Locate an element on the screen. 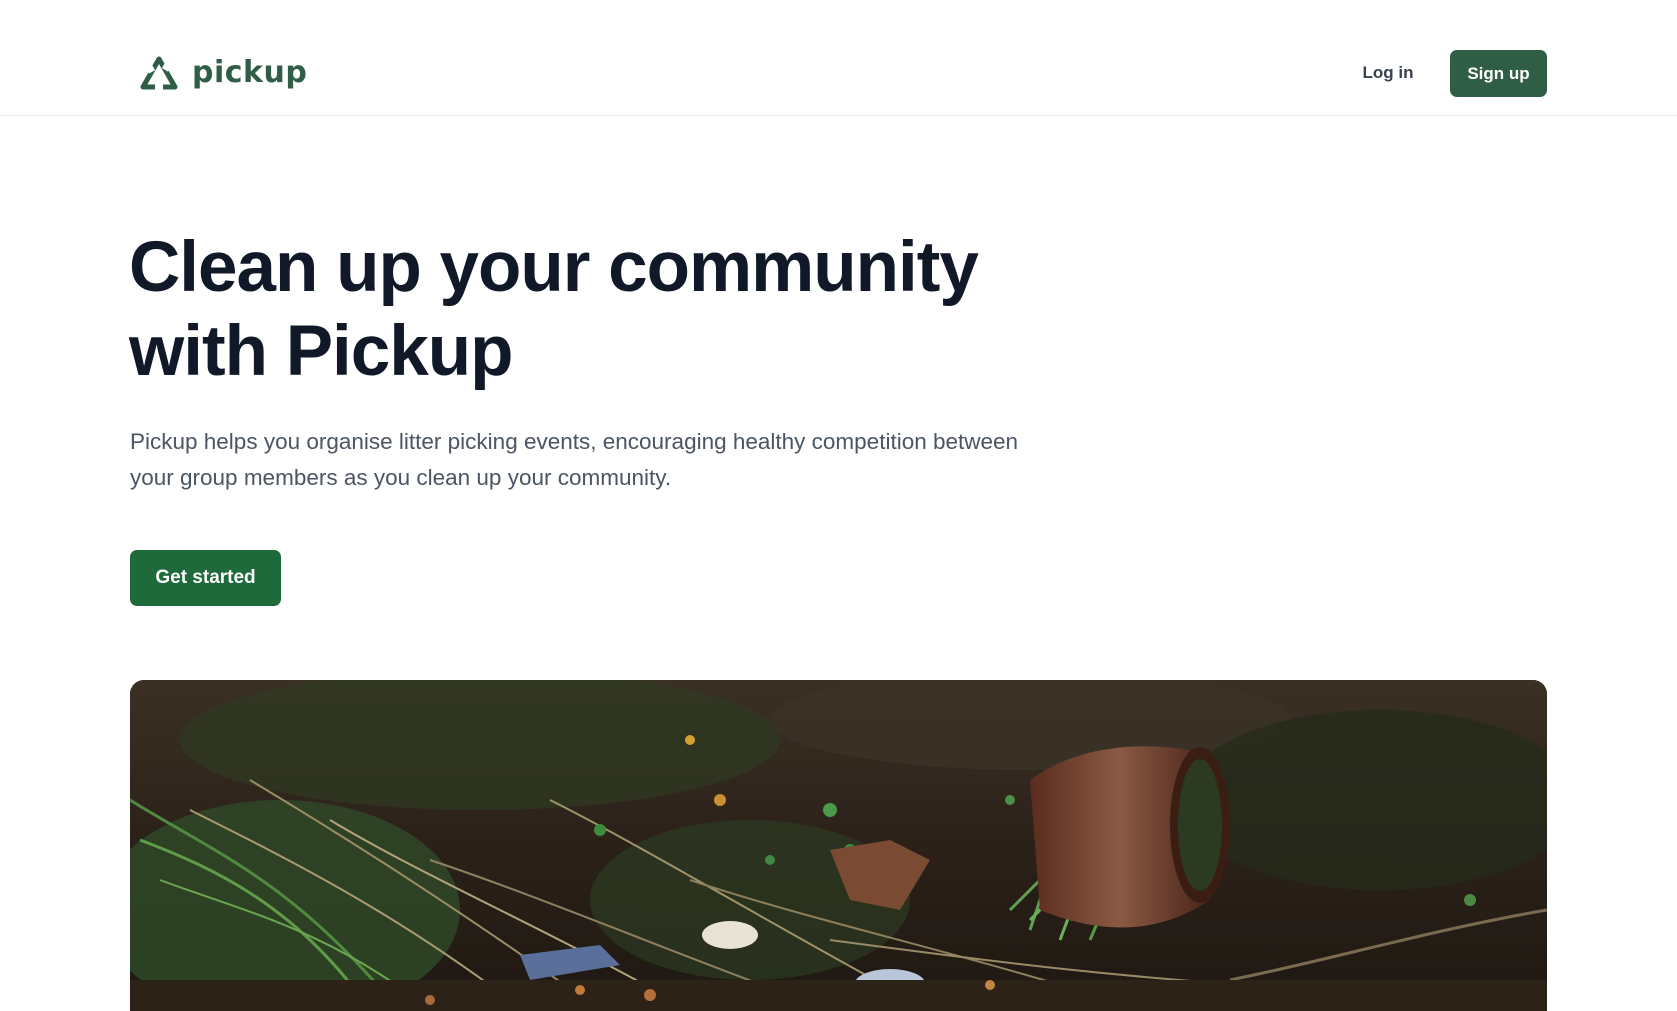  logo-link: pickup is located at coordinates (223, 73).